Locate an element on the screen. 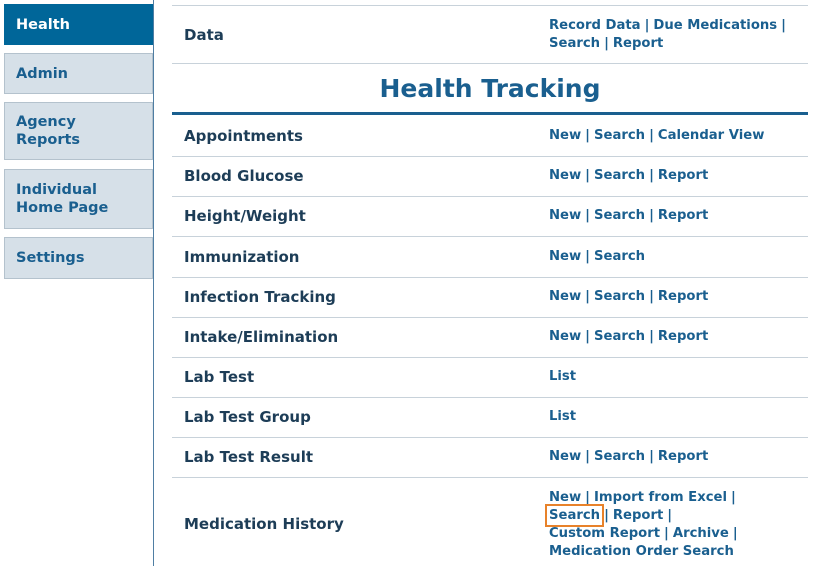 Image resolution: width=829 pixels, height=566 pixels. row-label: Intake/Elimination is located at coordinates (261, 337).